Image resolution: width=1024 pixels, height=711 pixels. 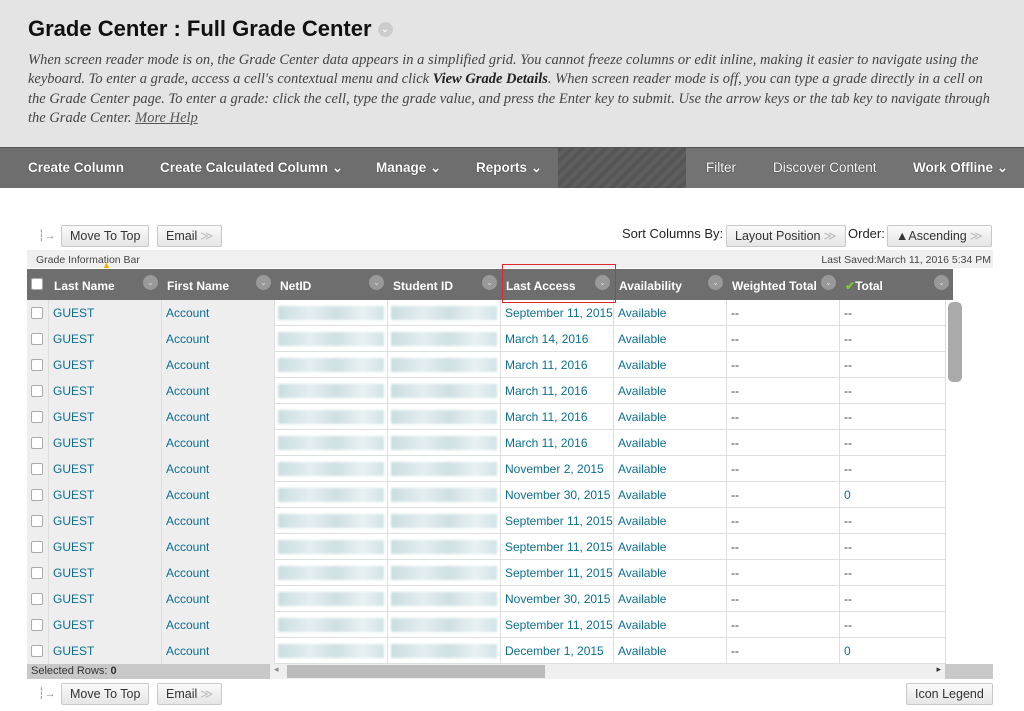 I want to click on work-offline-menu: Work Offline ⌄, so click(x=960, y=168).